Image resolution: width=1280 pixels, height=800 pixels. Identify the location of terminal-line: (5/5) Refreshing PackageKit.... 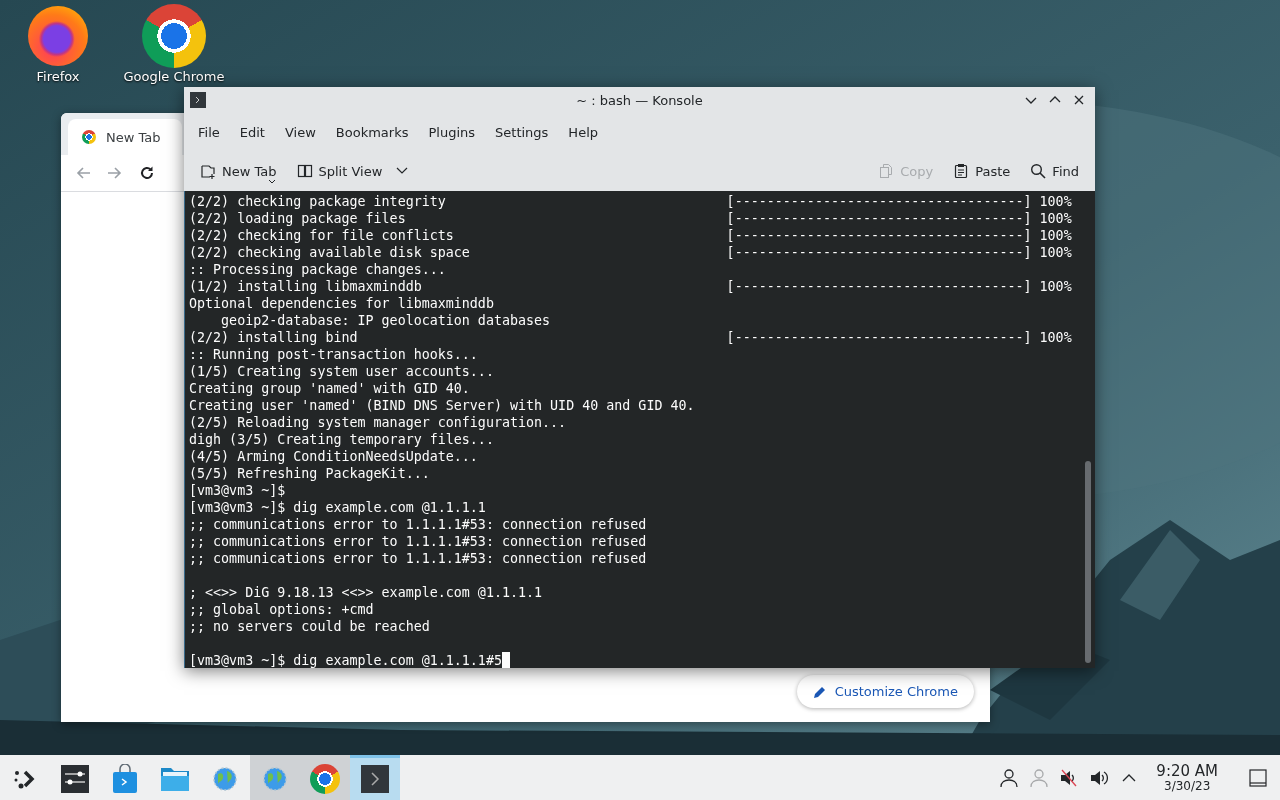
(309, 473).